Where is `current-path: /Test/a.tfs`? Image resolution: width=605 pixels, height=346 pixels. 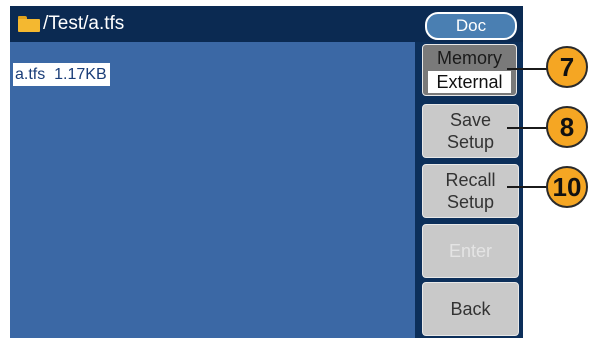
current-path: /Test/a.tfs is located at coordinates (71, 24).